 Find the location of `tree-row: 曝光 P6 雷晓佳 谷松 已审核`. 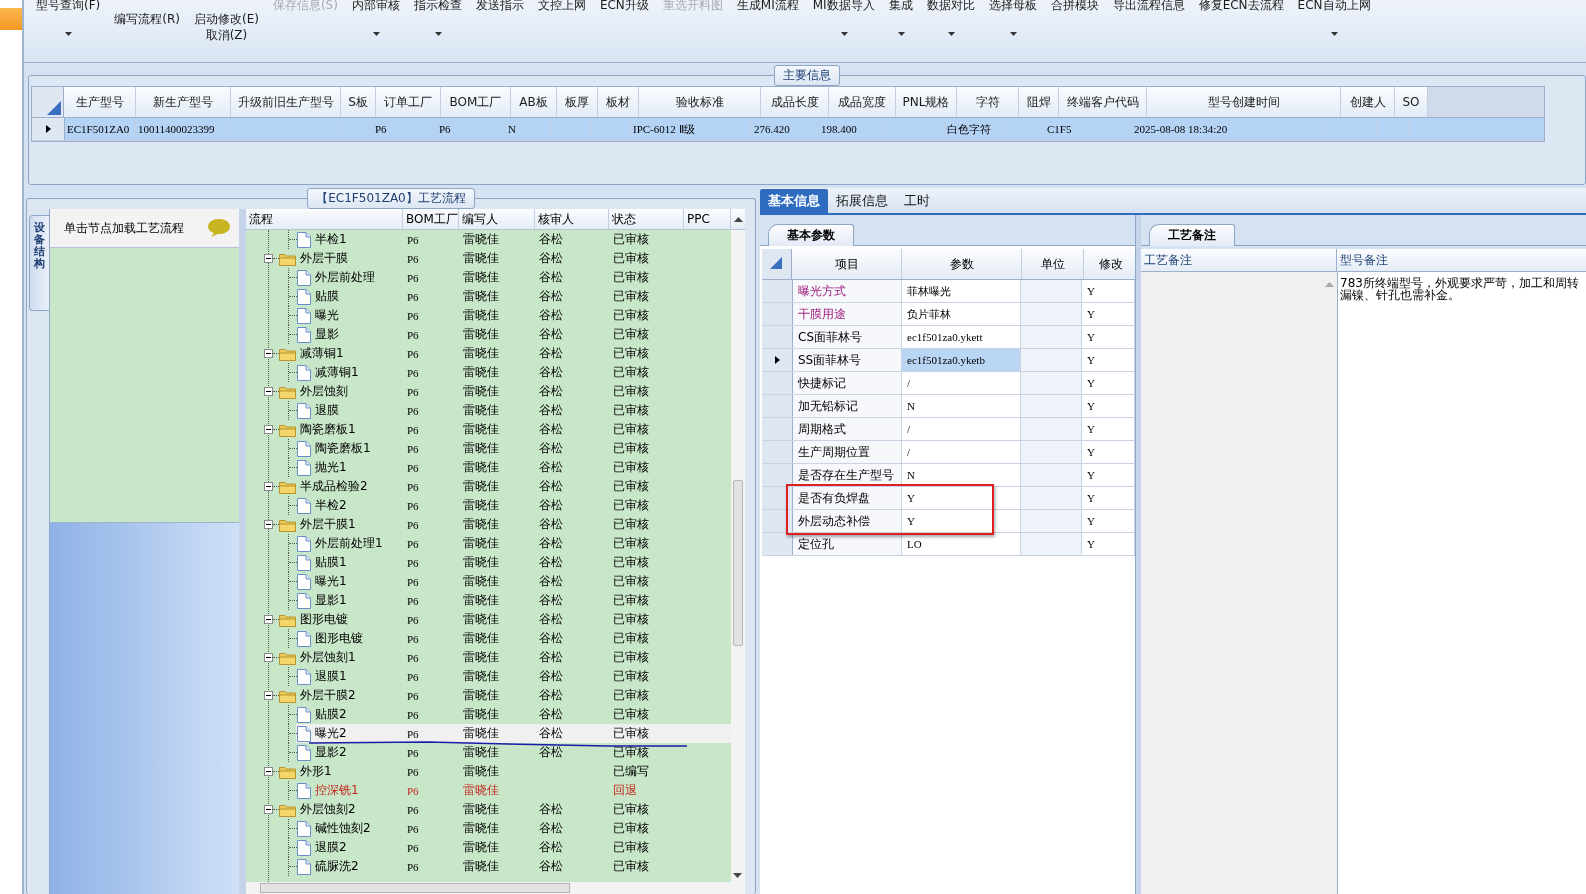

tree-row: 曝光 P6 雷晓佳 谷松 已审核 is located at coordinates (488, 315).